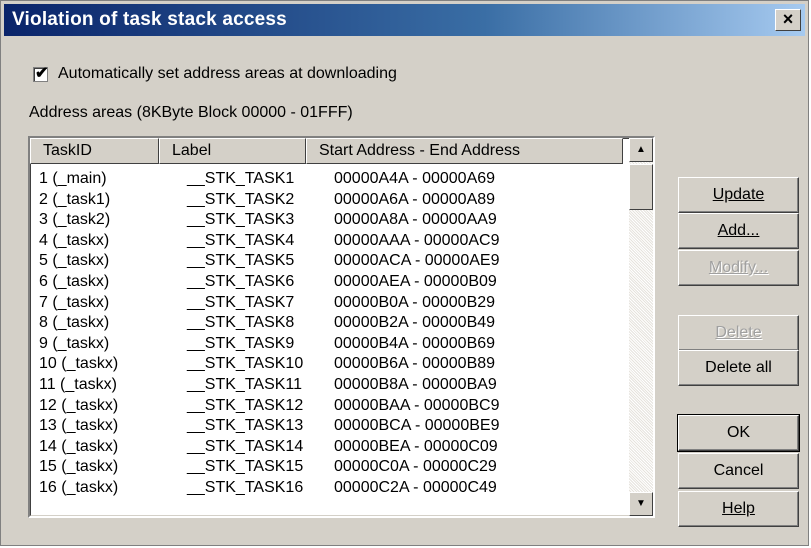 The height and width of the screenshot is (548, 811). What do you see at coordinates (417, 240) in the screenshot?
I see `address-range-cell: 00000AAA - 00000AC9` at bounding box center [417, 240].